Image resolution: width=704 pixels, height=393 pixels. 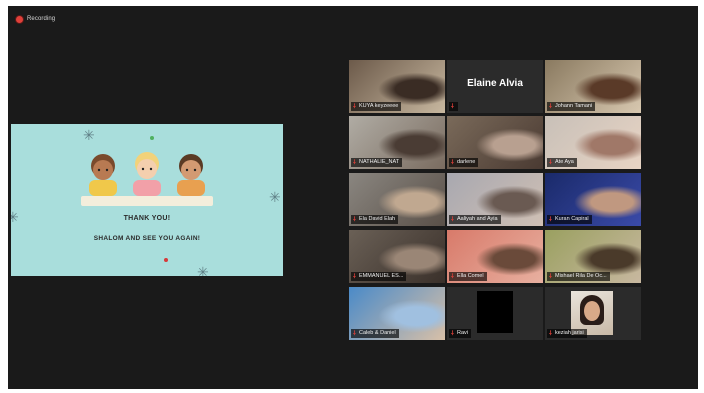 I want to click on participant-tile: ⸸ Aaliyah and Ayia, so click(x=495, y=199).